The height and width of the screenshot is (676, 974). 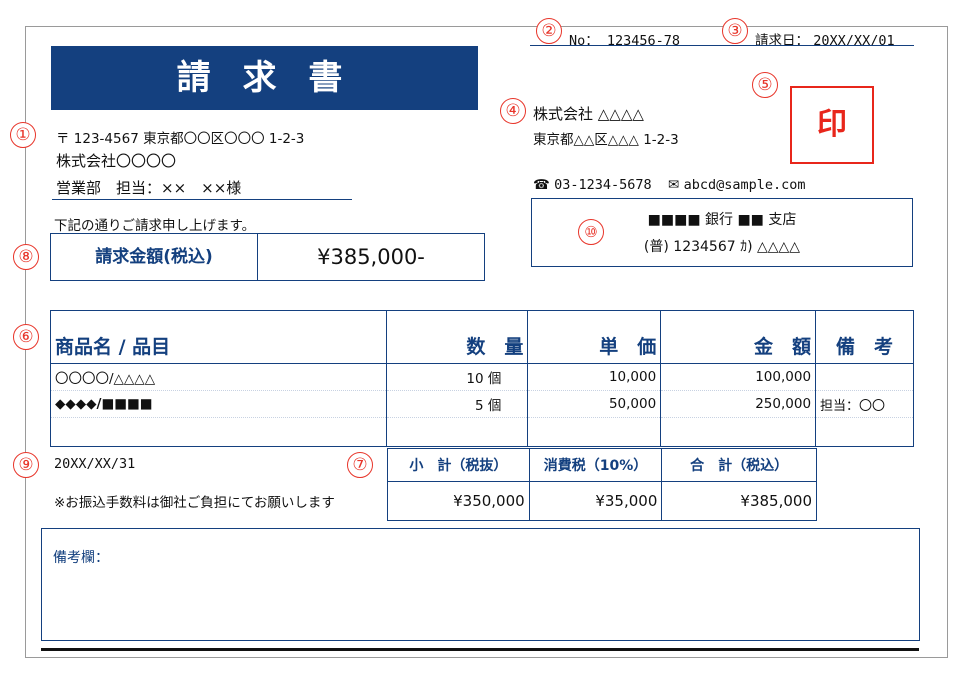 I want to click on cell-qty: 10 個, so click(x=456, y=377).